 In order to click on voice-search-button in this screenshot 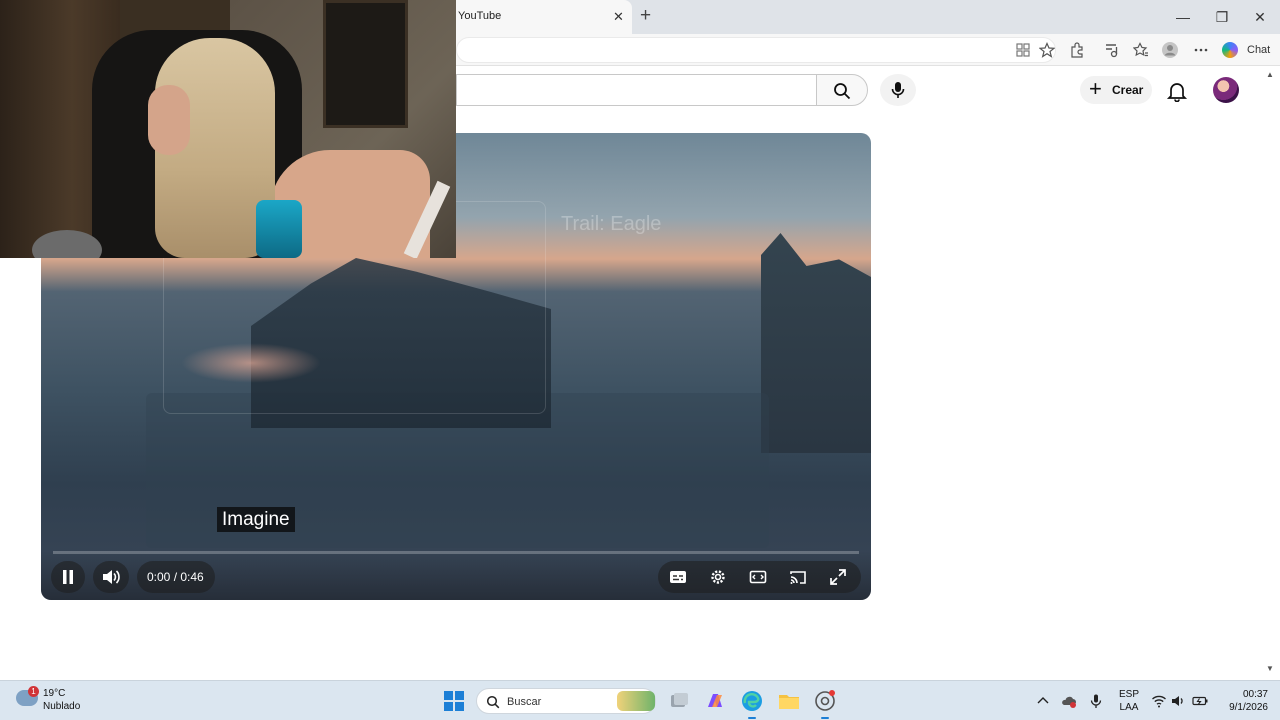, I will do `click(898, 90)`.